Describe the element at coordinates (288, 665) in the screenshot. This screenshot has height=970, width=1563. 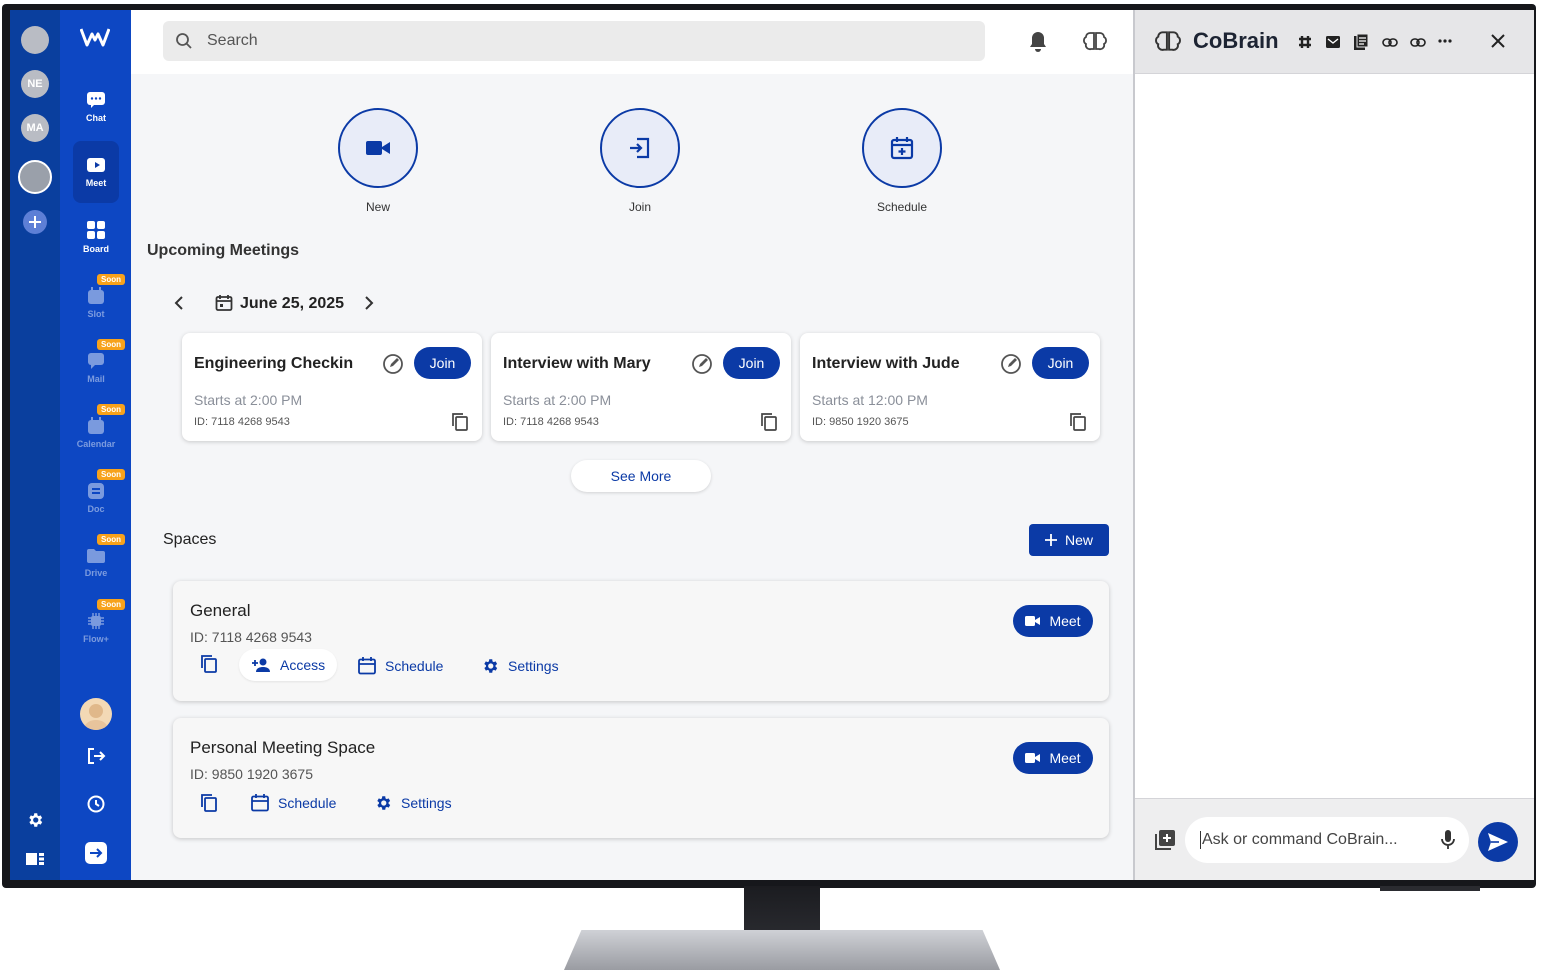
I see `access-button: Access` at that location.